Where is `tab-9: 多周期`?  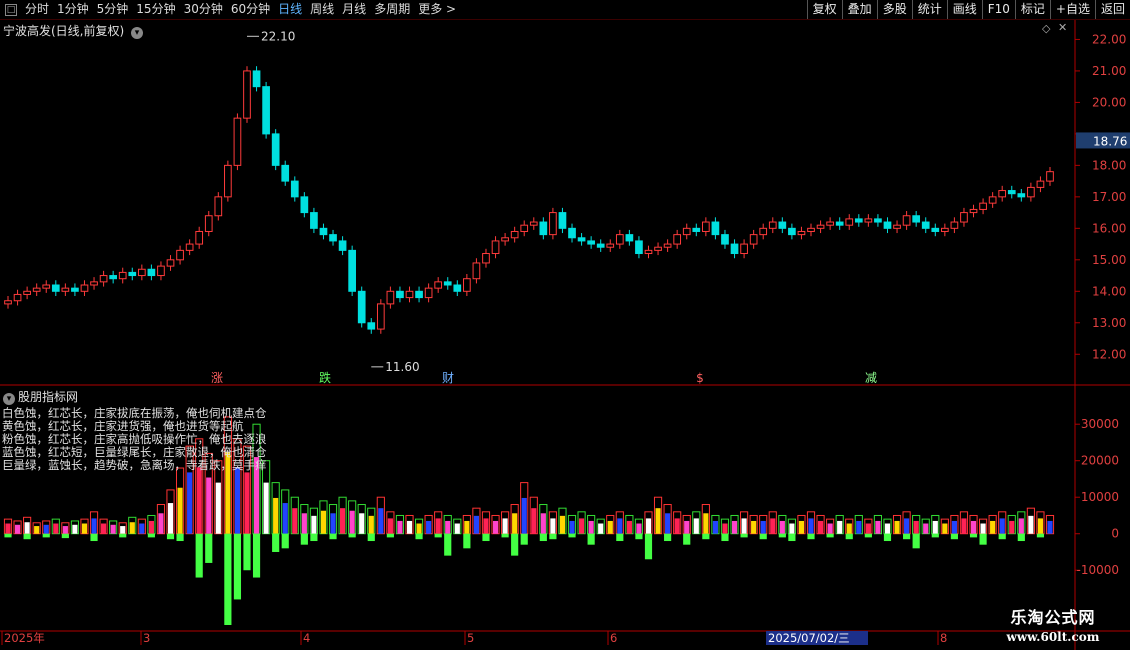 tab-9: 多周期 is located at coordinates (392, 9).